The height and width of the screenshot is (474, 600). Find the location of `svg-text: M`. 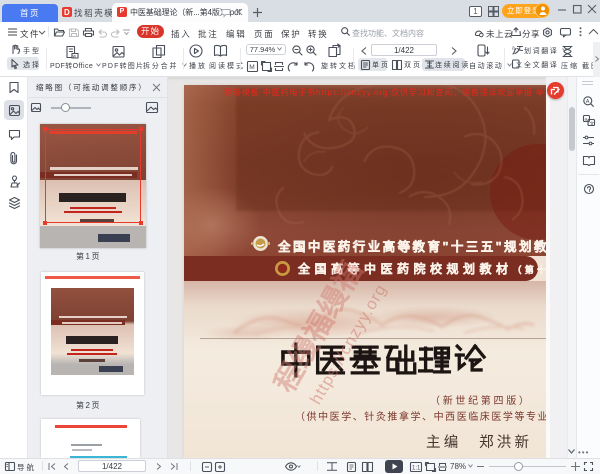

svg-text: M is located at coordinates (251, 67).